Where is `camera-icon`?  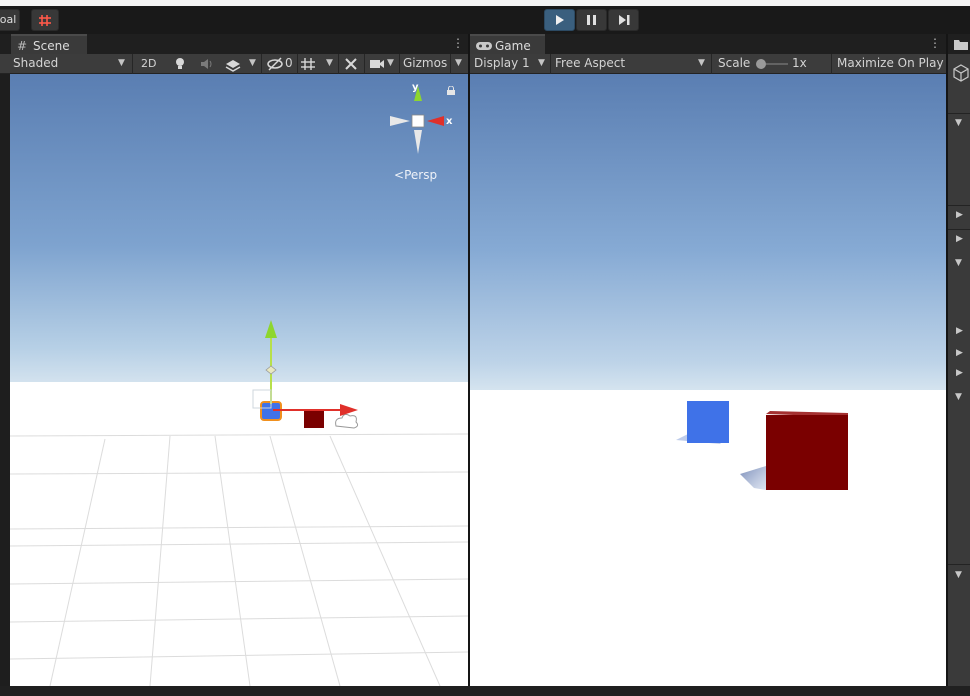 camera-icon is located at coordinates (377, 64).